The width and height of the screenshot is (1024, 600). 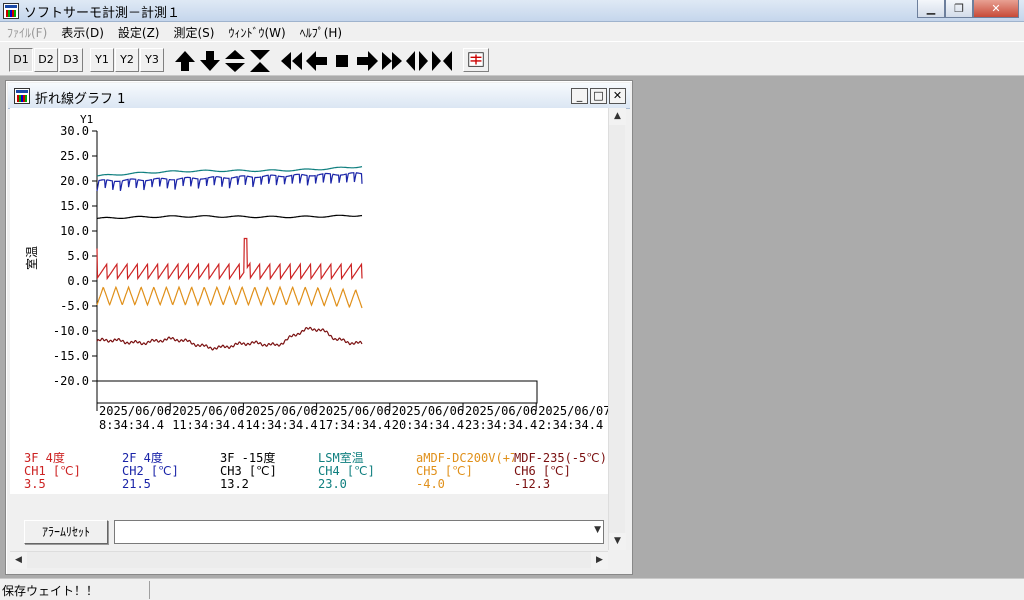 I want to click on legend-channel: CH1 [℃], so click(x=52, y=471).